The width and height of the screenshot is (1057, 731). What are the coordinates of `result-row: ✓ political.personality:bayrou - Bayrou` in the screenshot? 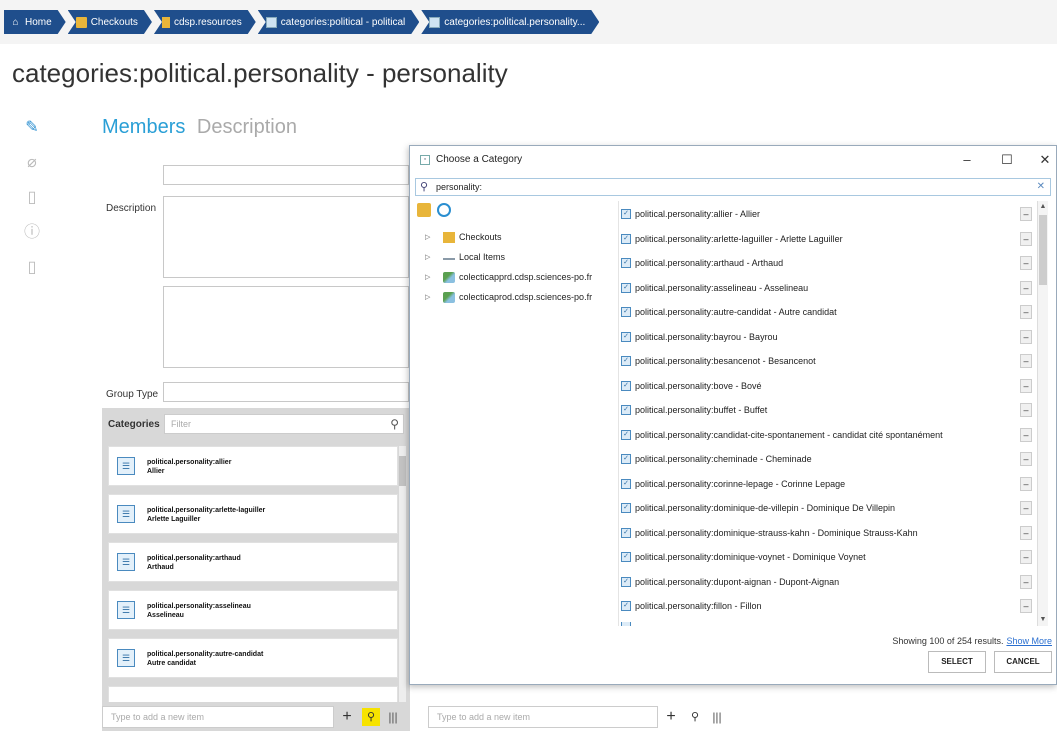 It's located at (831, 337).